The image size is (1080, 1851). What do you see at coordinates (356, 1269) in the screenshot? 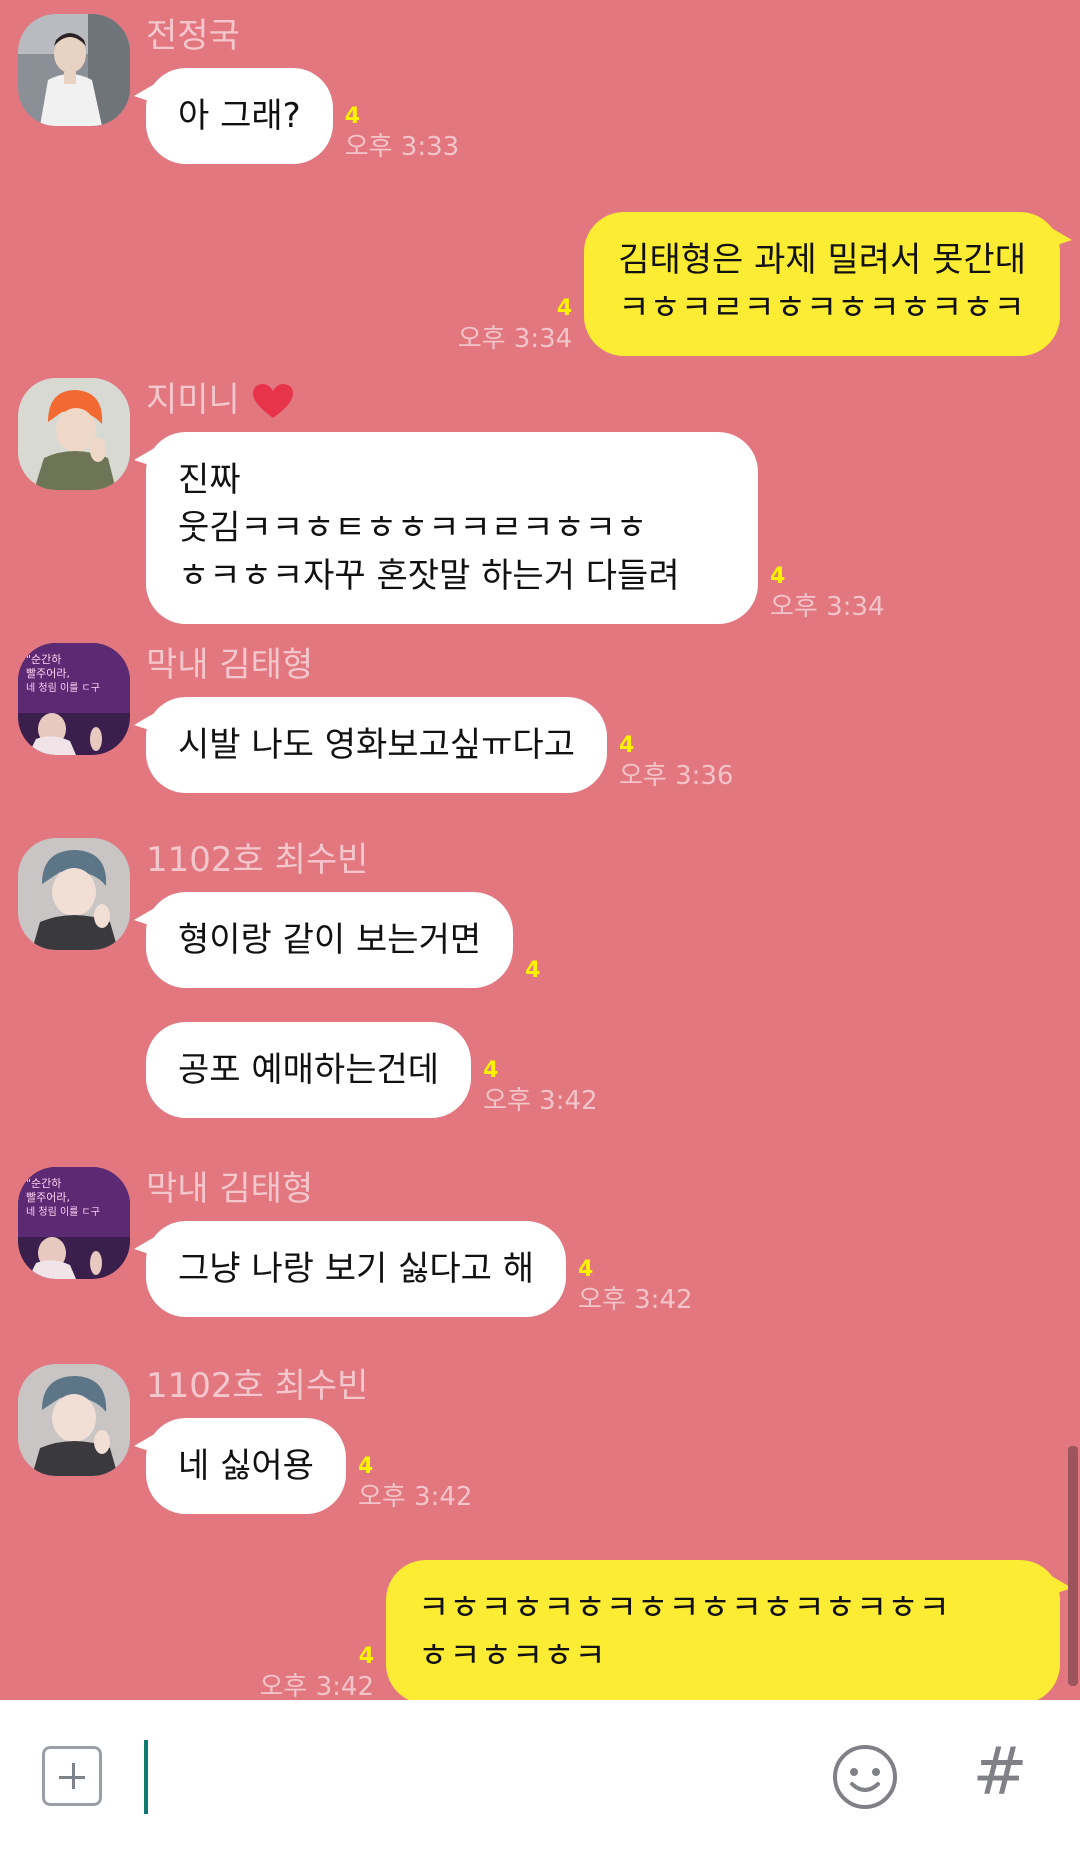
I see `message-text: 그냥 나랑 보기 싫다고 해` at bounding box center [356, 1269].